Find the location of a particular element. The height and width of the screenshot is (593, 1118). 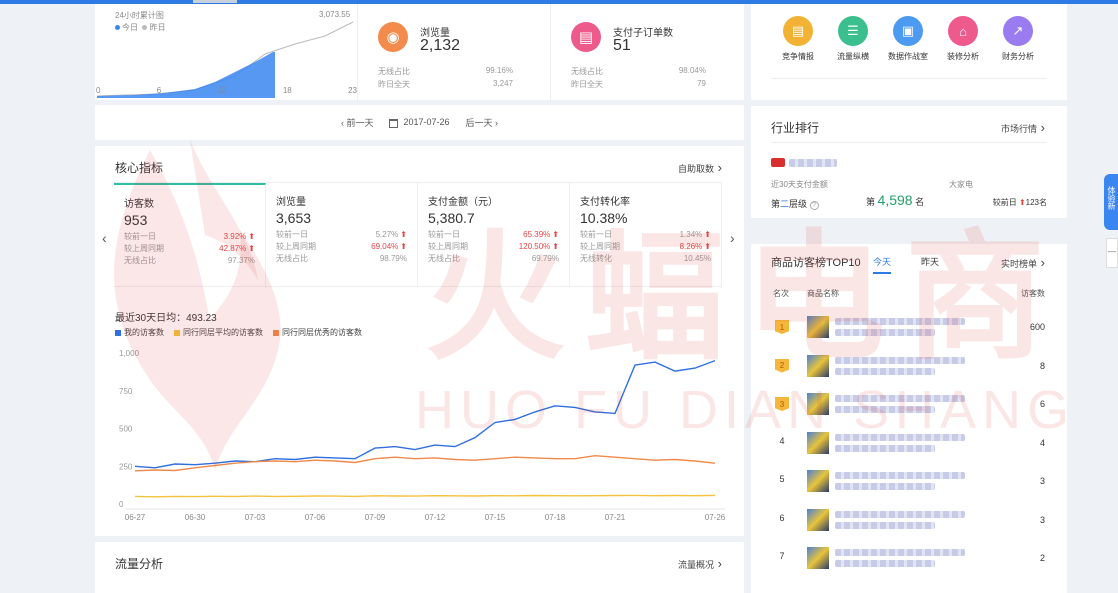

side-feedback-button: 体验新 is located at coordinates (1111, 202).